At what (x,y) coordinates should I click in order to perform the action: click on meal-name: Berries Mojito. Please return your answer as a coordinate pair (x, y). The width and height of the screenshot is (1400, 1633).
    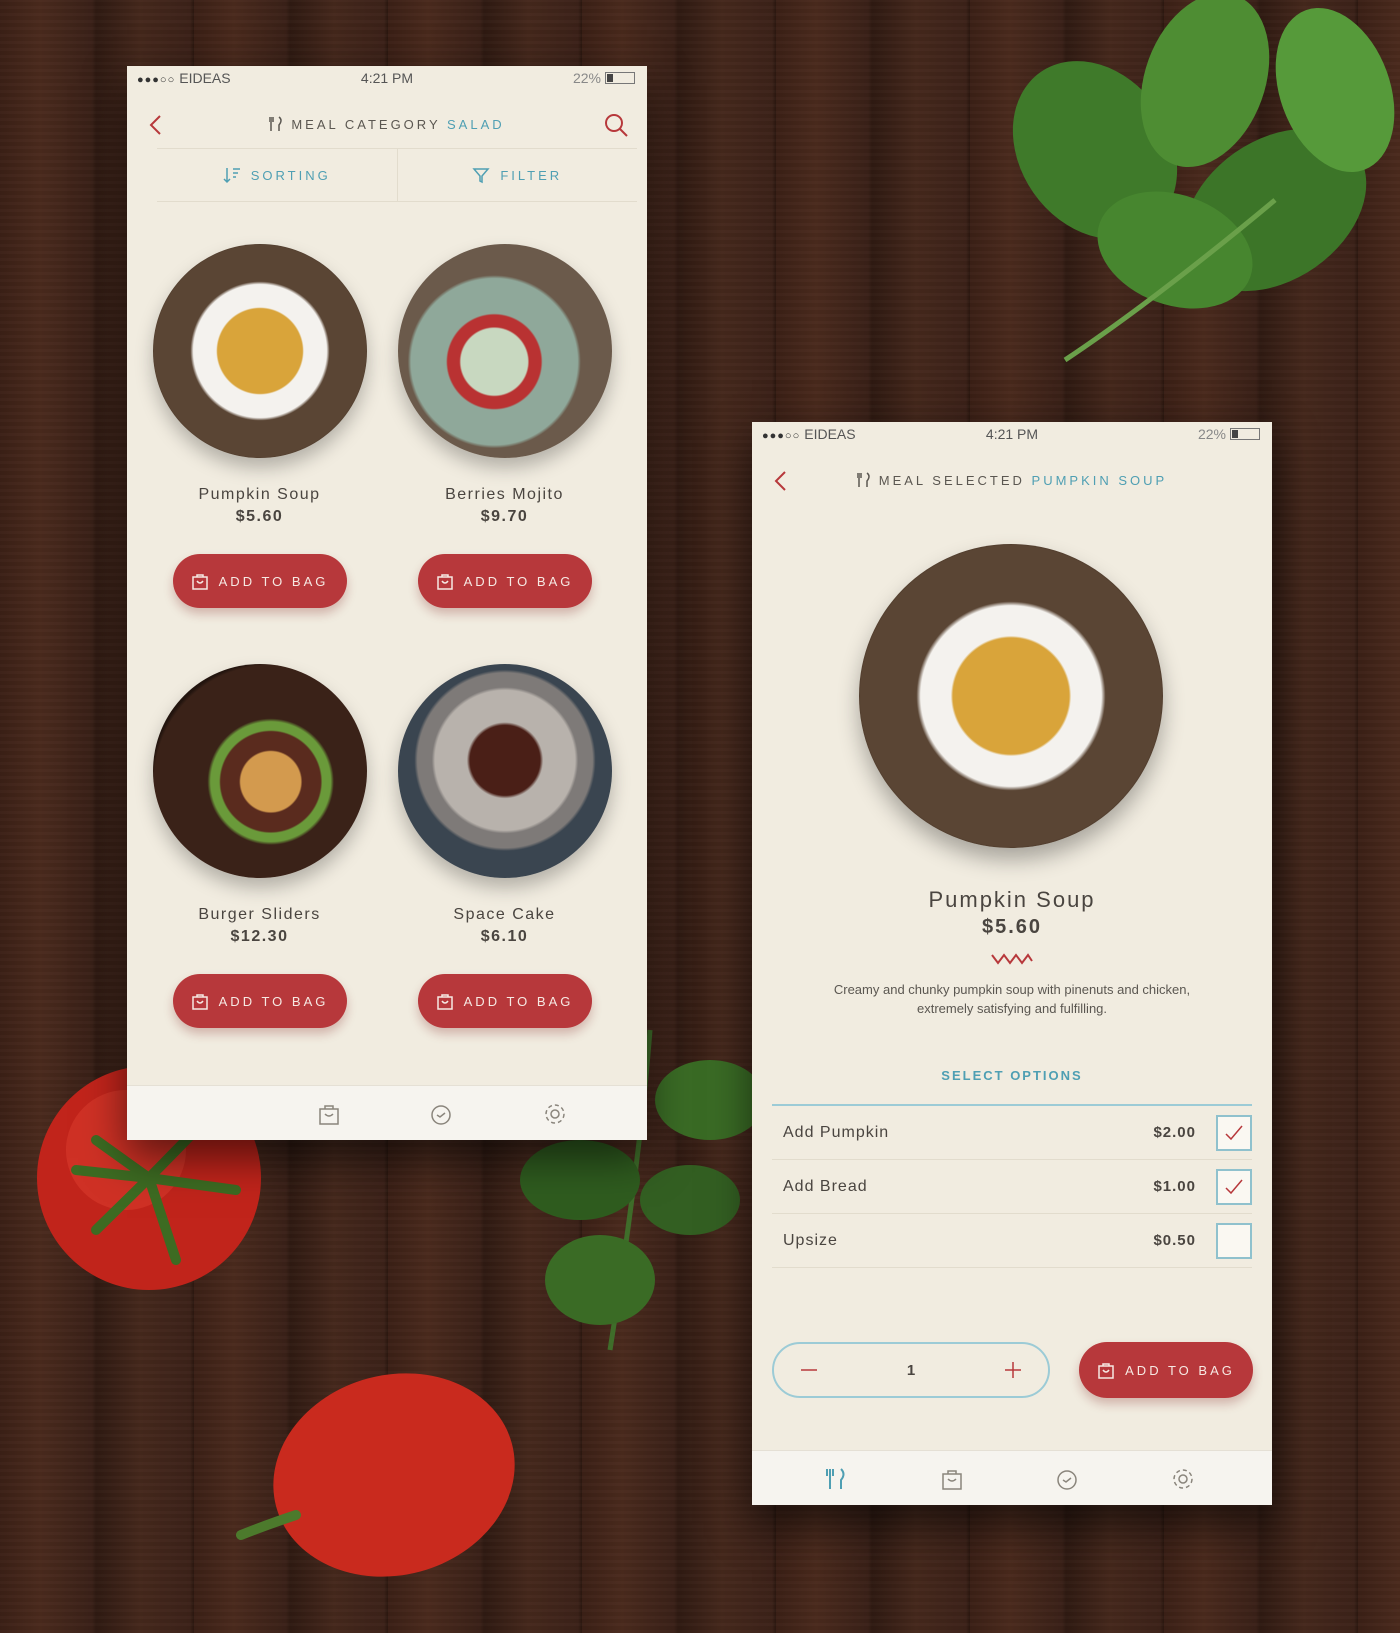
    Looking at the image, I should click on (504, 494).